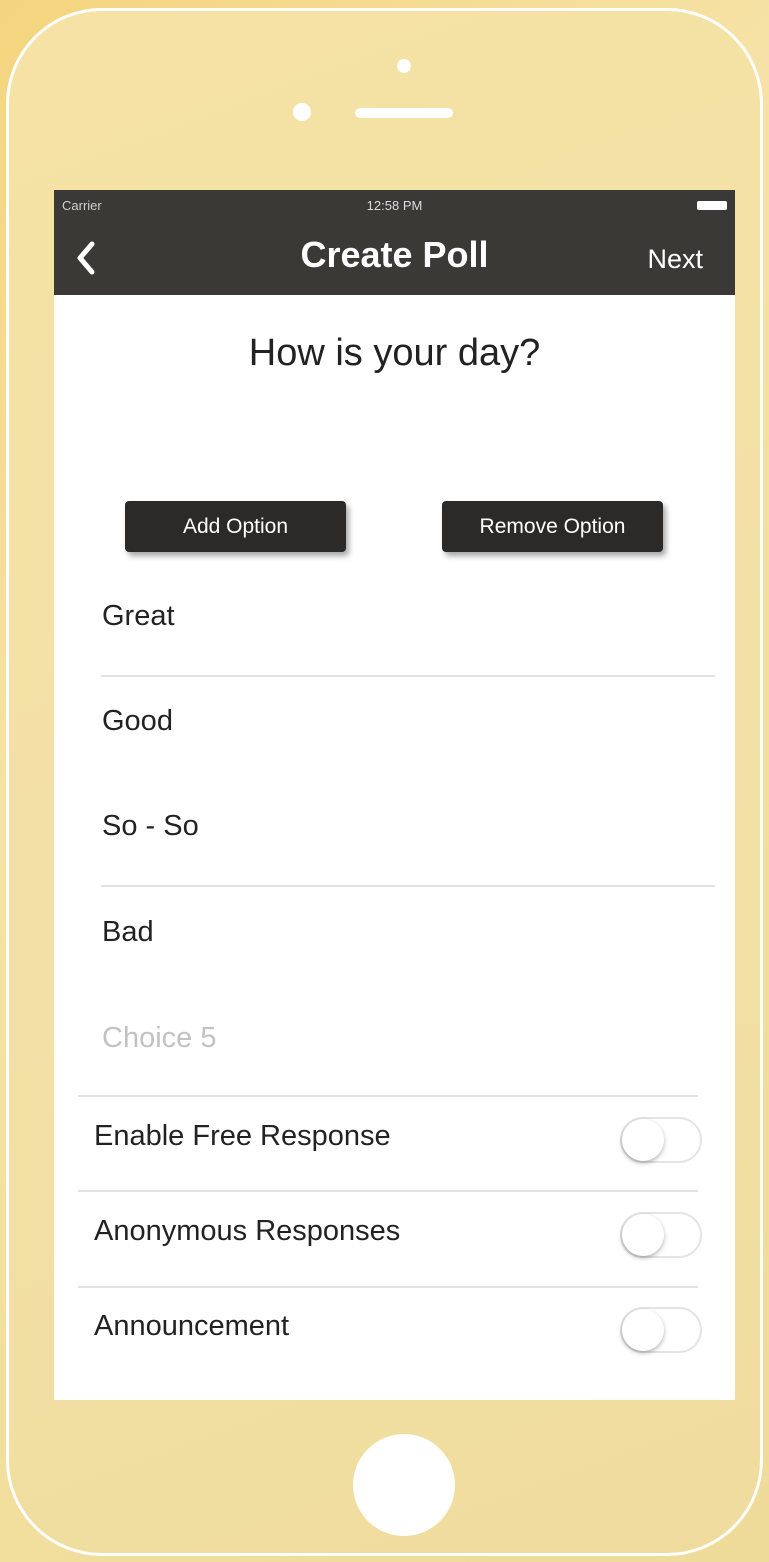 This screenshot has width=769, height=1562. I want to click on option-field-3: So - So, so click(150, 826).